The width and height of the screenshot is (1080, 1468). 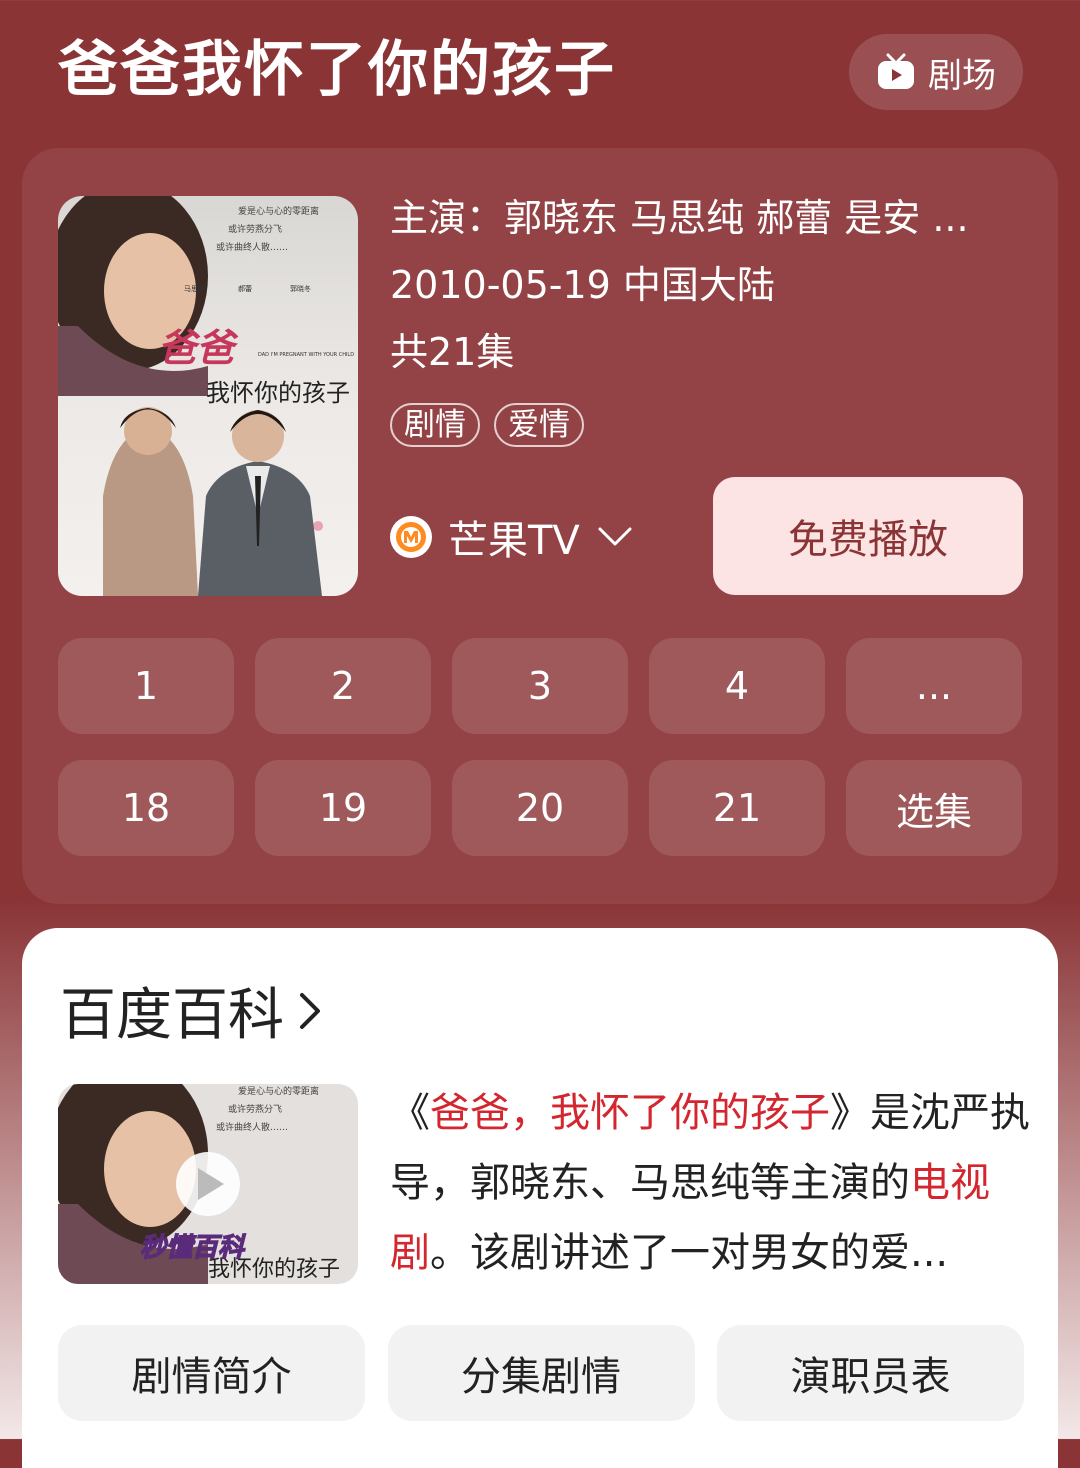 I want to click on episode-button: 2, so click(x=343, y=686).